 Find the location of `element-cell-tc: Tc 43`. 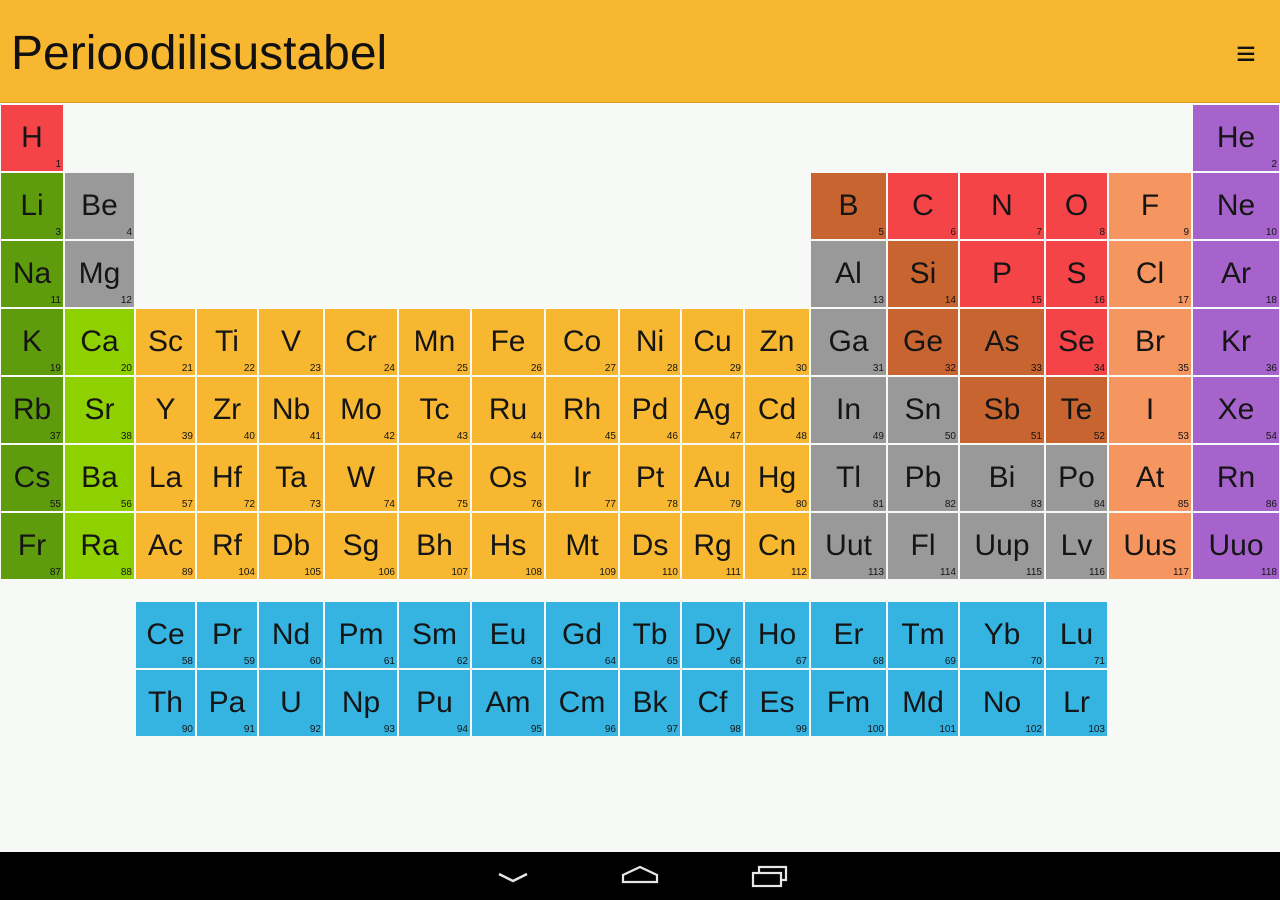

element-cell-tc: Tc 43 is located at coordinates (434, 410).